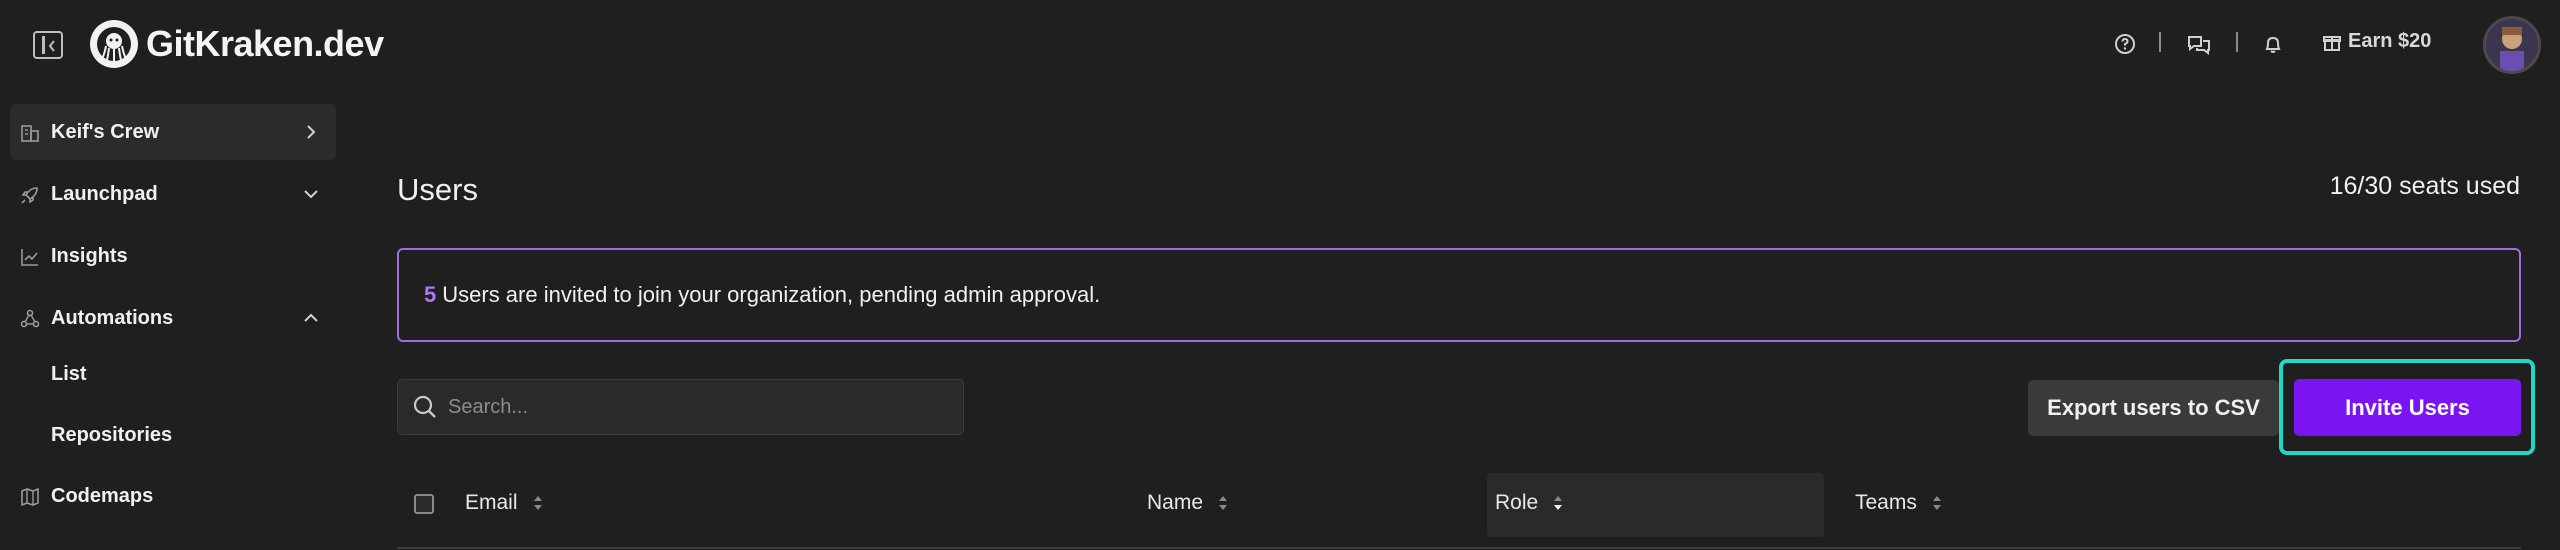  What do you see at coordinates (69, 374) in the screenshot?
I see `sidebar-subitem-list: List` at bounding box center [69, 374].